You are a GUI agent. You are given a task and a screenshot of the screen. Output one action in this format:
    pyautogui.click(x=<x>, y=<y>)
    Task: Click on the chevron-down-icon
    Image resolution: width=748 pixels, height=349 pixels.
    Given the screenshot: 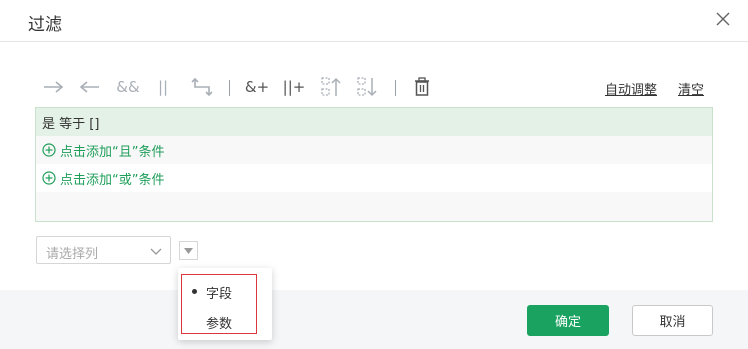 What is the action you would take?
    pyautogui.click(x=156, y=251)
    